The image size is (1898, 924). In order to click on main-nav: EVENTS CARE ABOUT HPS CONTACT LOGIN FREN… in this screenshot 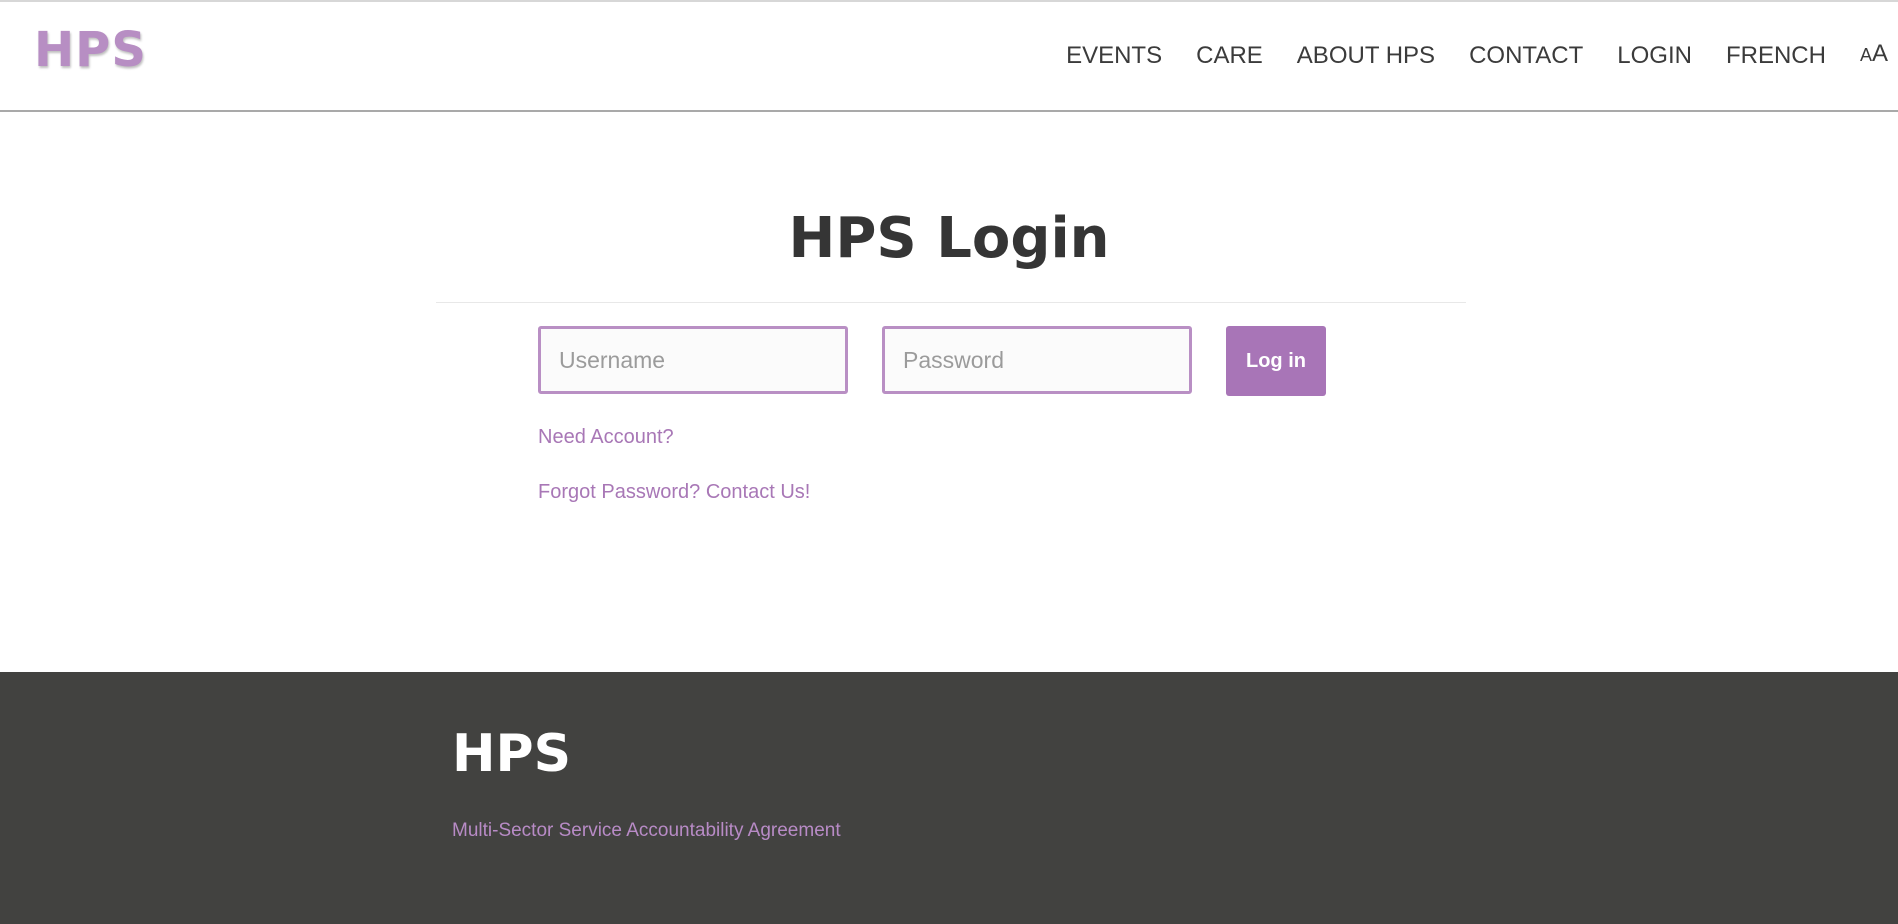, I will do `click(1460, 55)`.